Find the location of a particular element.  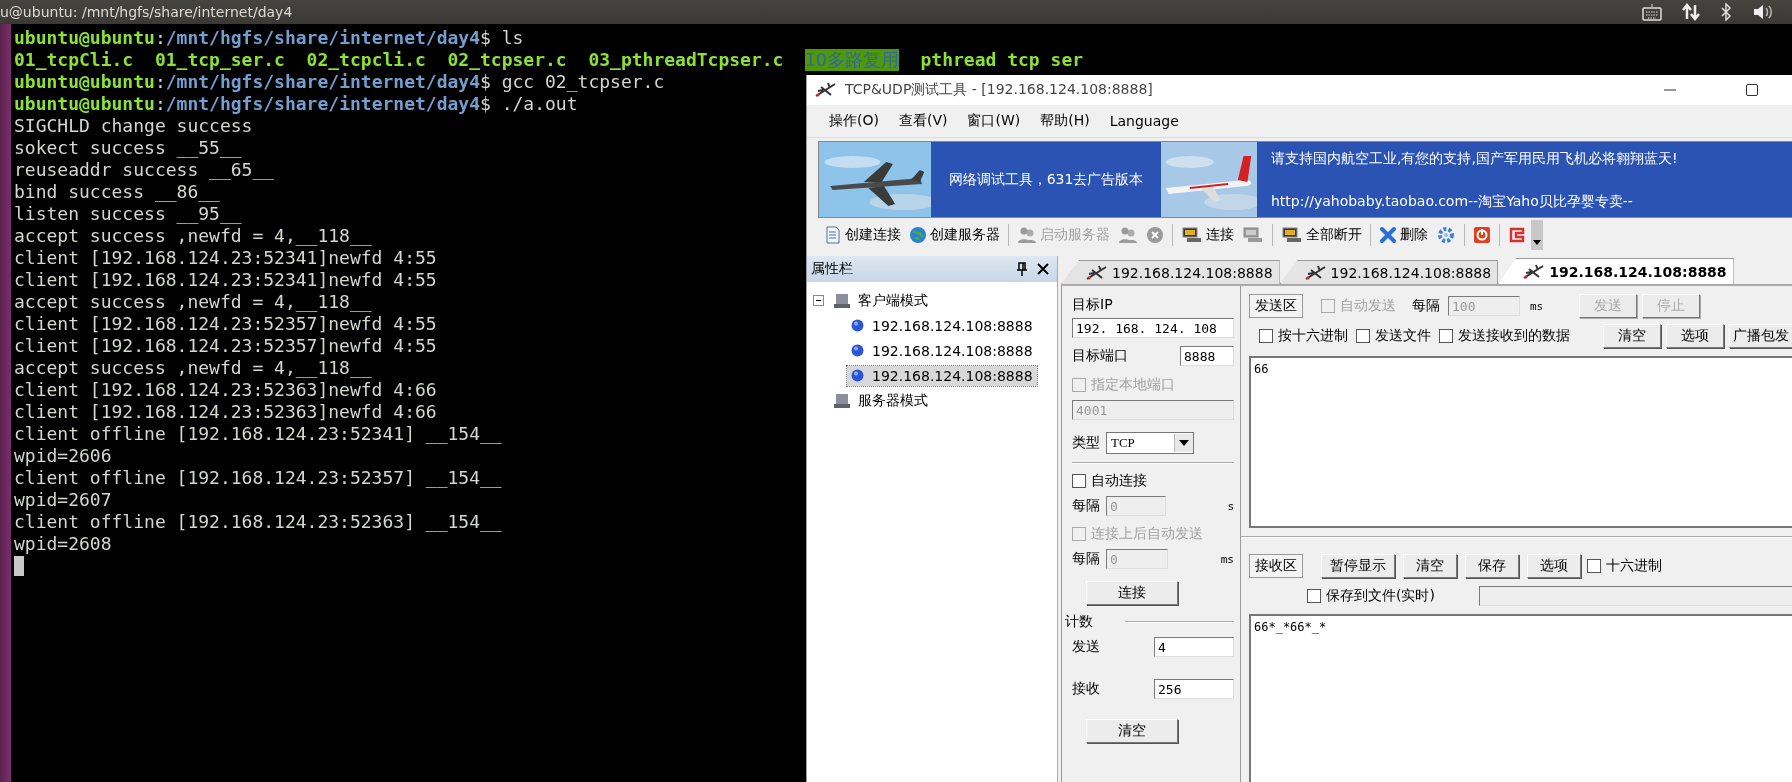

terminal-line: listen success __95__ is located at coordinates (128, 213).